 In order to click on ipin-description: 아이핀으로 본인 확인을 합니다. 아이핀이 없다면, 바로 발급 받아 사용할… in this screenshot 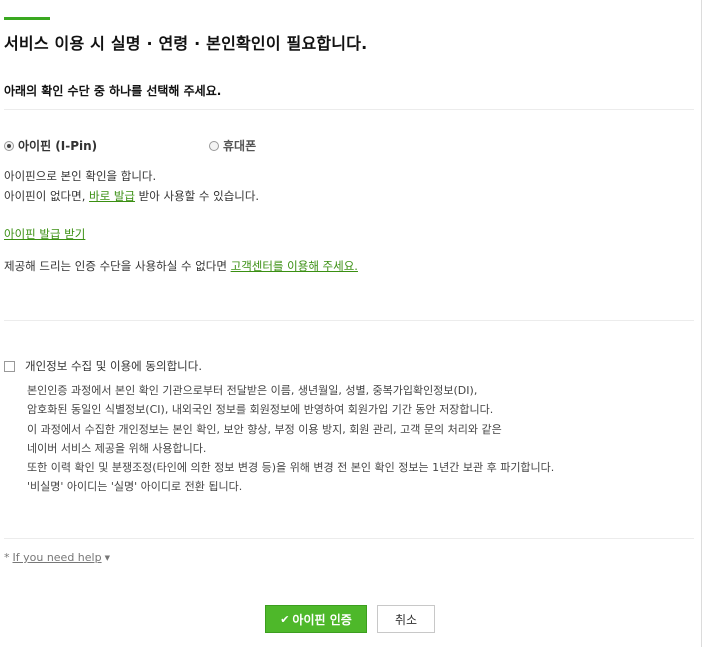, I will do `click(131, 186)`.